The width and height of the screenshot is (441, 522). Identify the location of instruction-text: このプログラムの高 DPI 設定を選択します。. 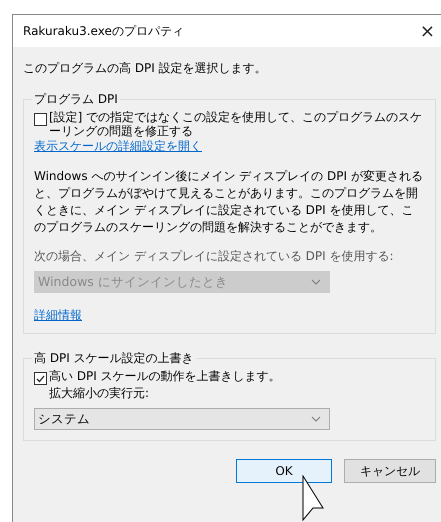
(145, 68).